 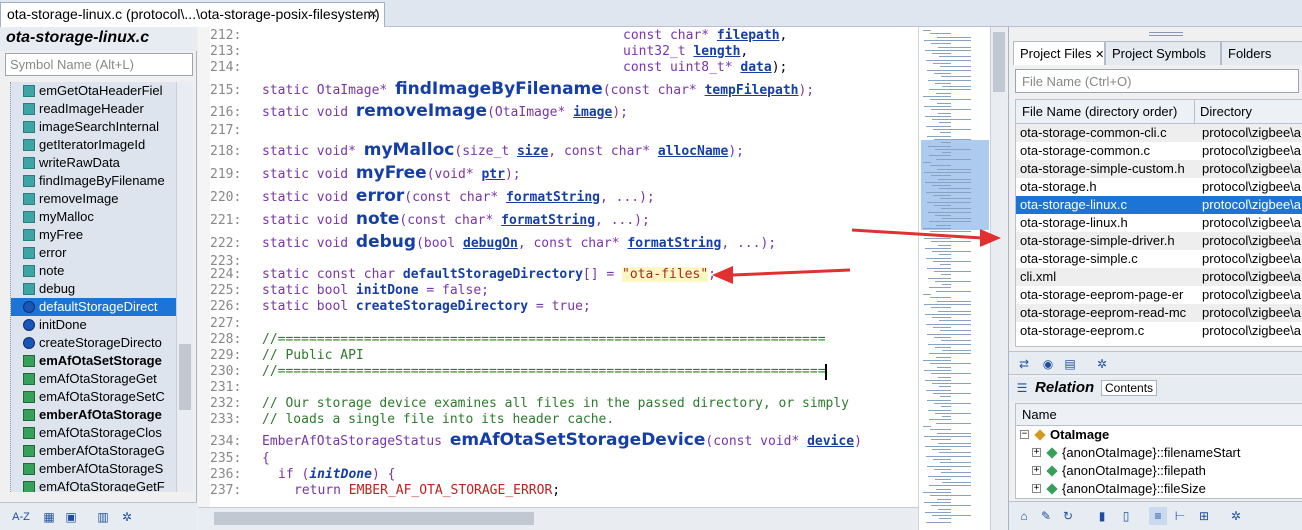 What do you see at coordinates (93, 451) in the screenshot?
I see `symbol-list-item: emberAfOtaStorageG` at bounding box center [93, 451].